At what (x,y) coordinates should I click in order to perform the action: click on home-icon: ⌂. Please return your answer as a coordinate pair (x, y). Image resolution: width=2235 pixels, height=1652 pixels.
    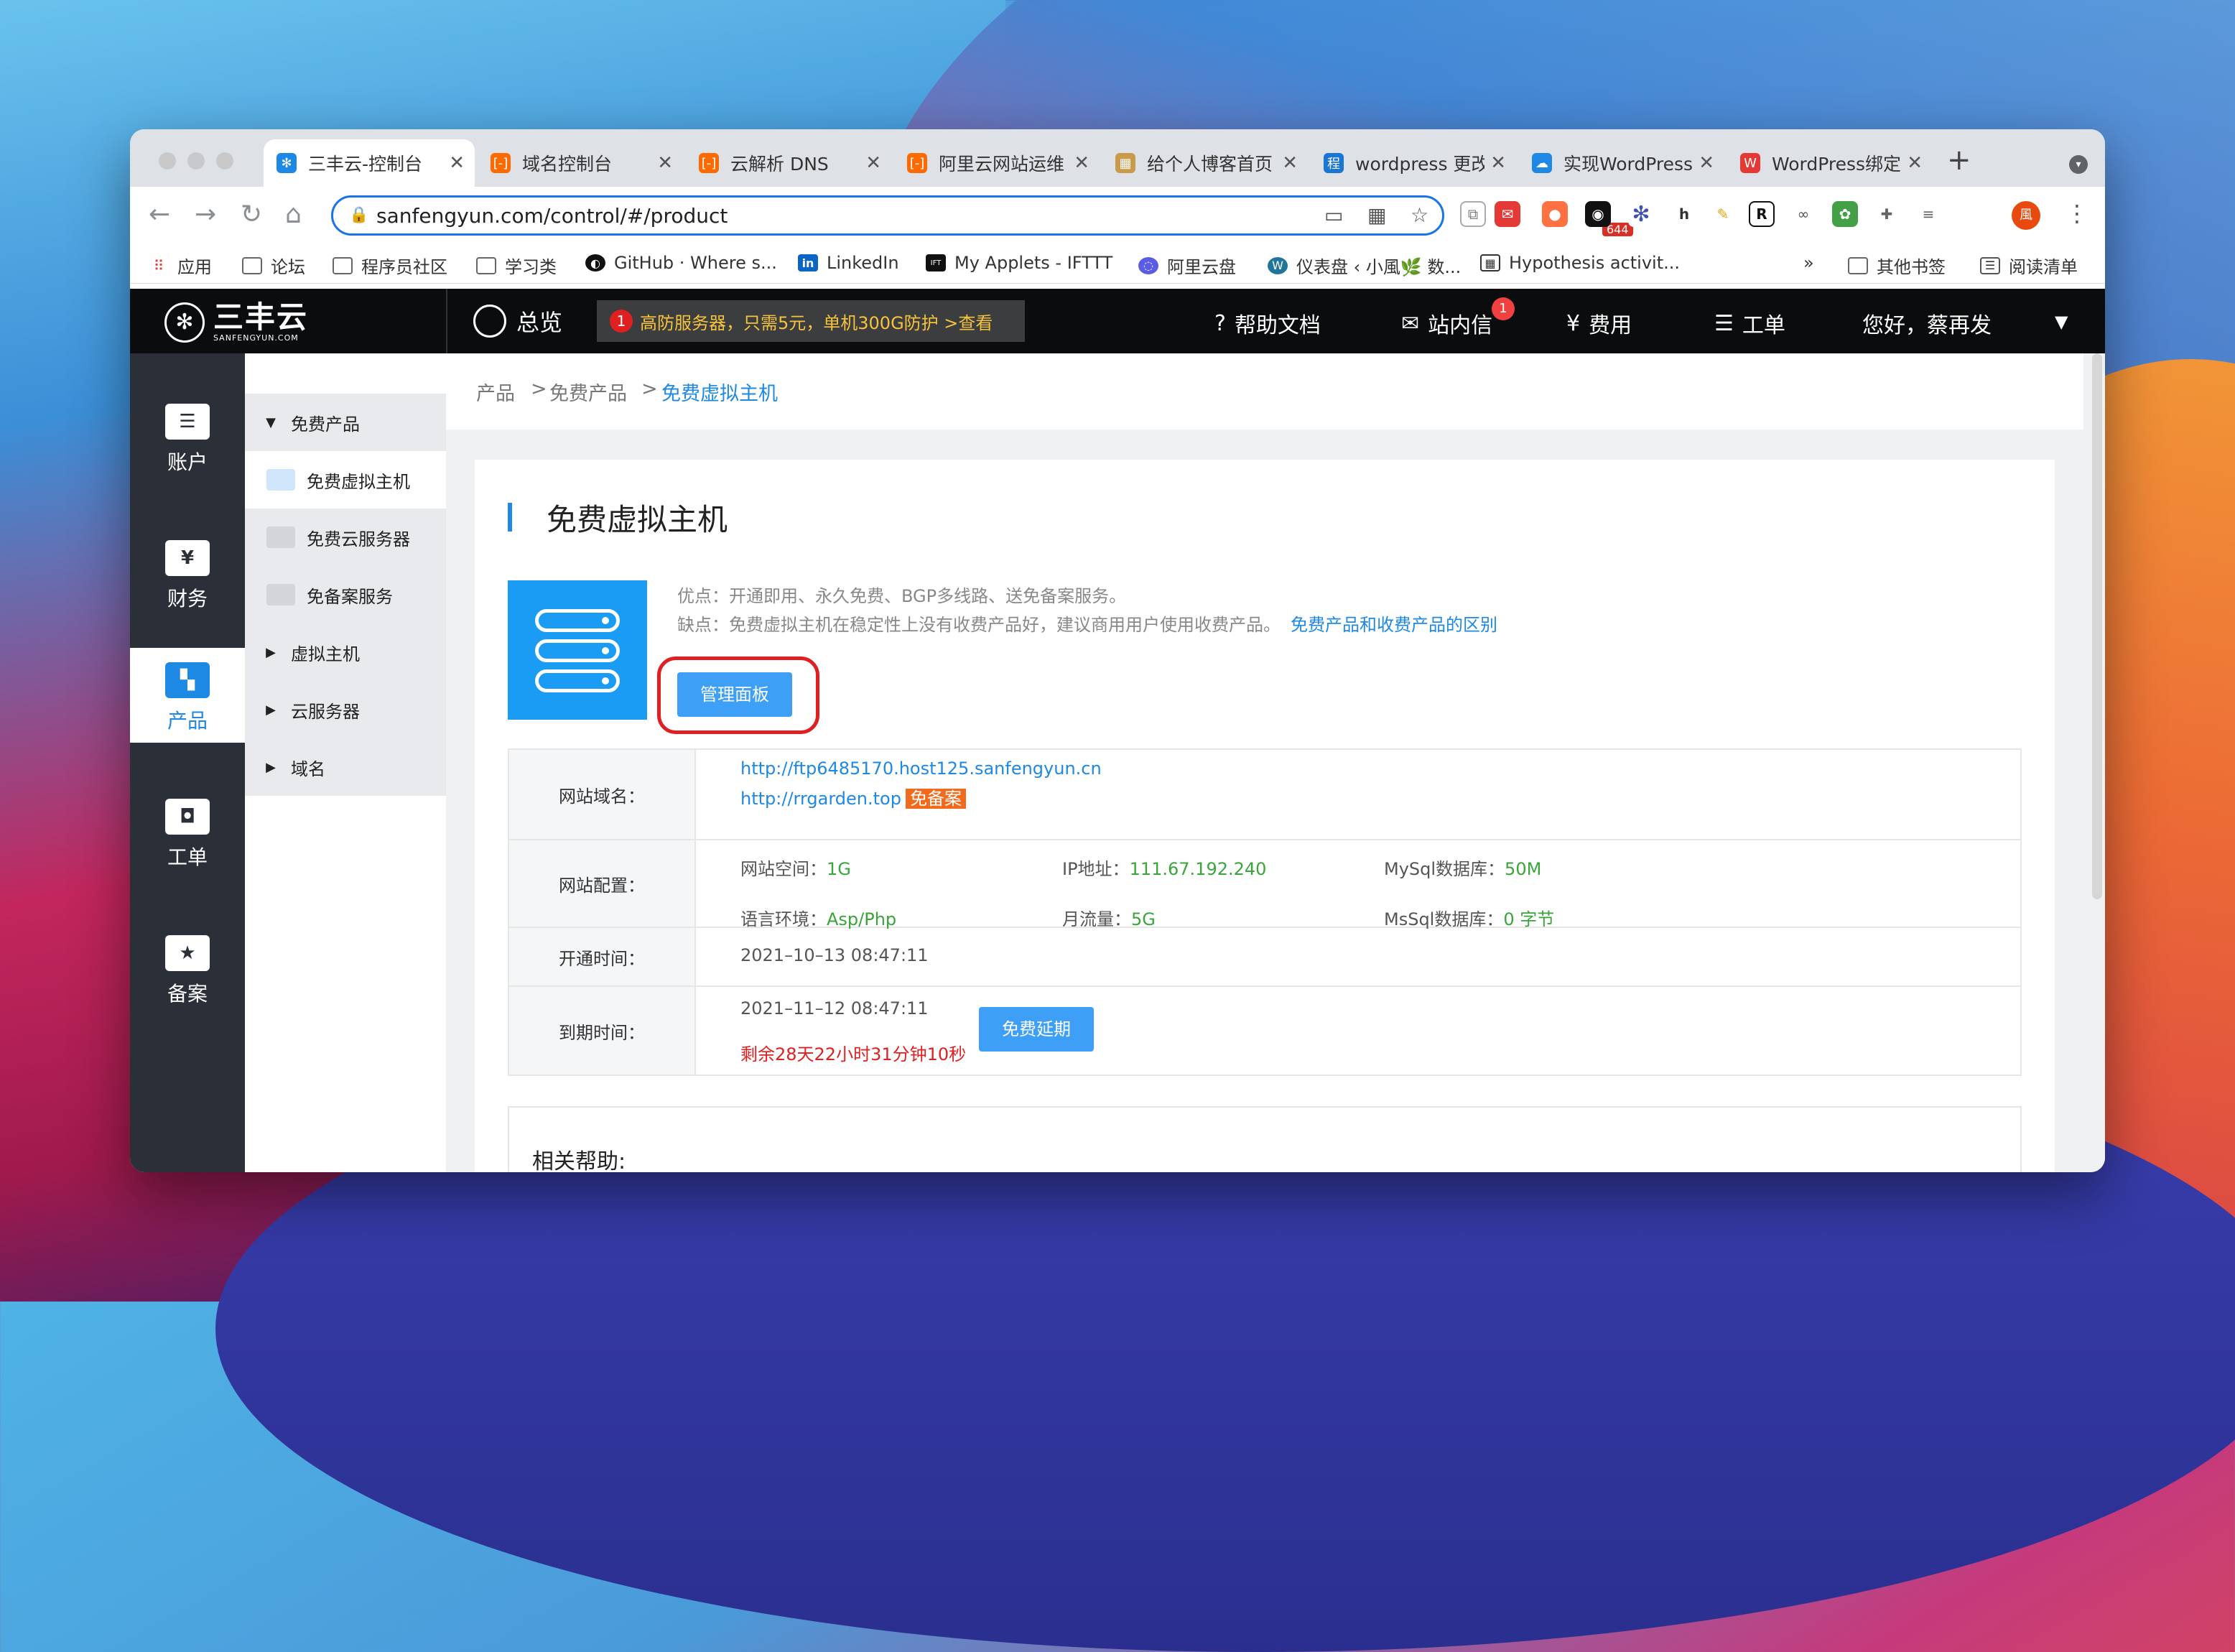
    Looking at the image, I should click on (293, 214).